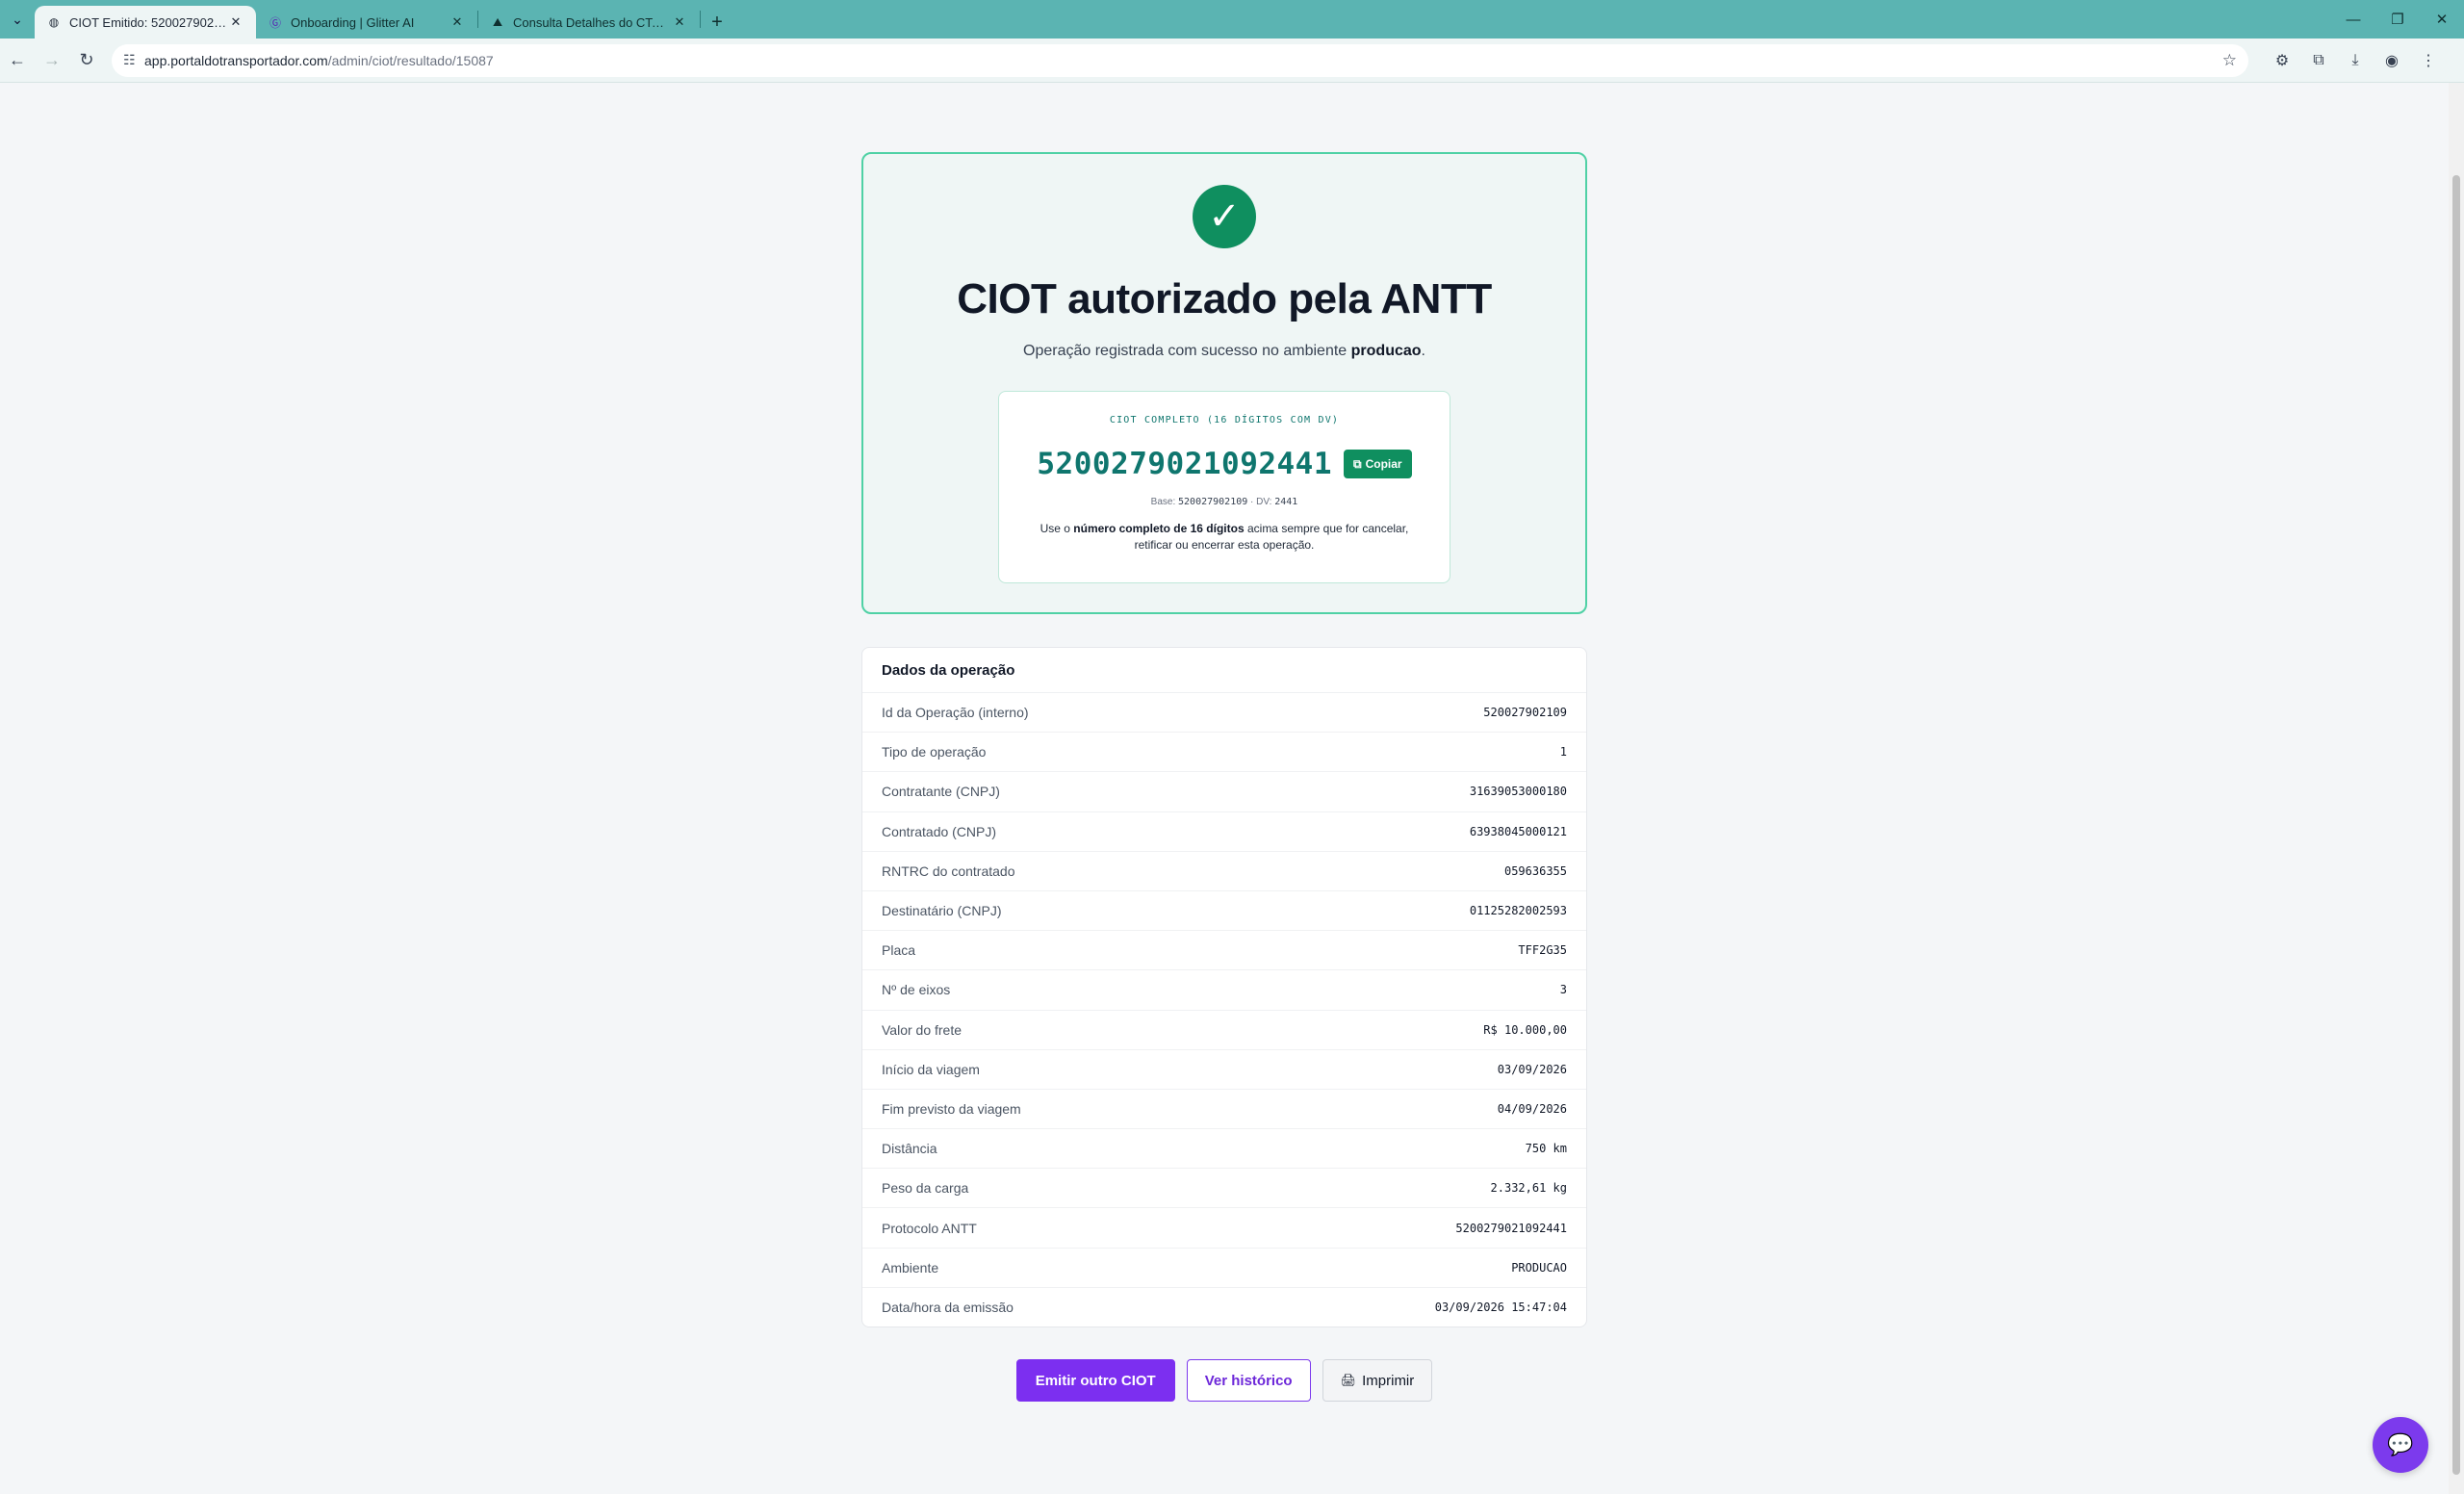 The width and height of the screenshot is (2464, 1494). Describe the element at coordinates (1224, 991) in the screenshot. I see `data-row: Nº de eixos 3` at that location.